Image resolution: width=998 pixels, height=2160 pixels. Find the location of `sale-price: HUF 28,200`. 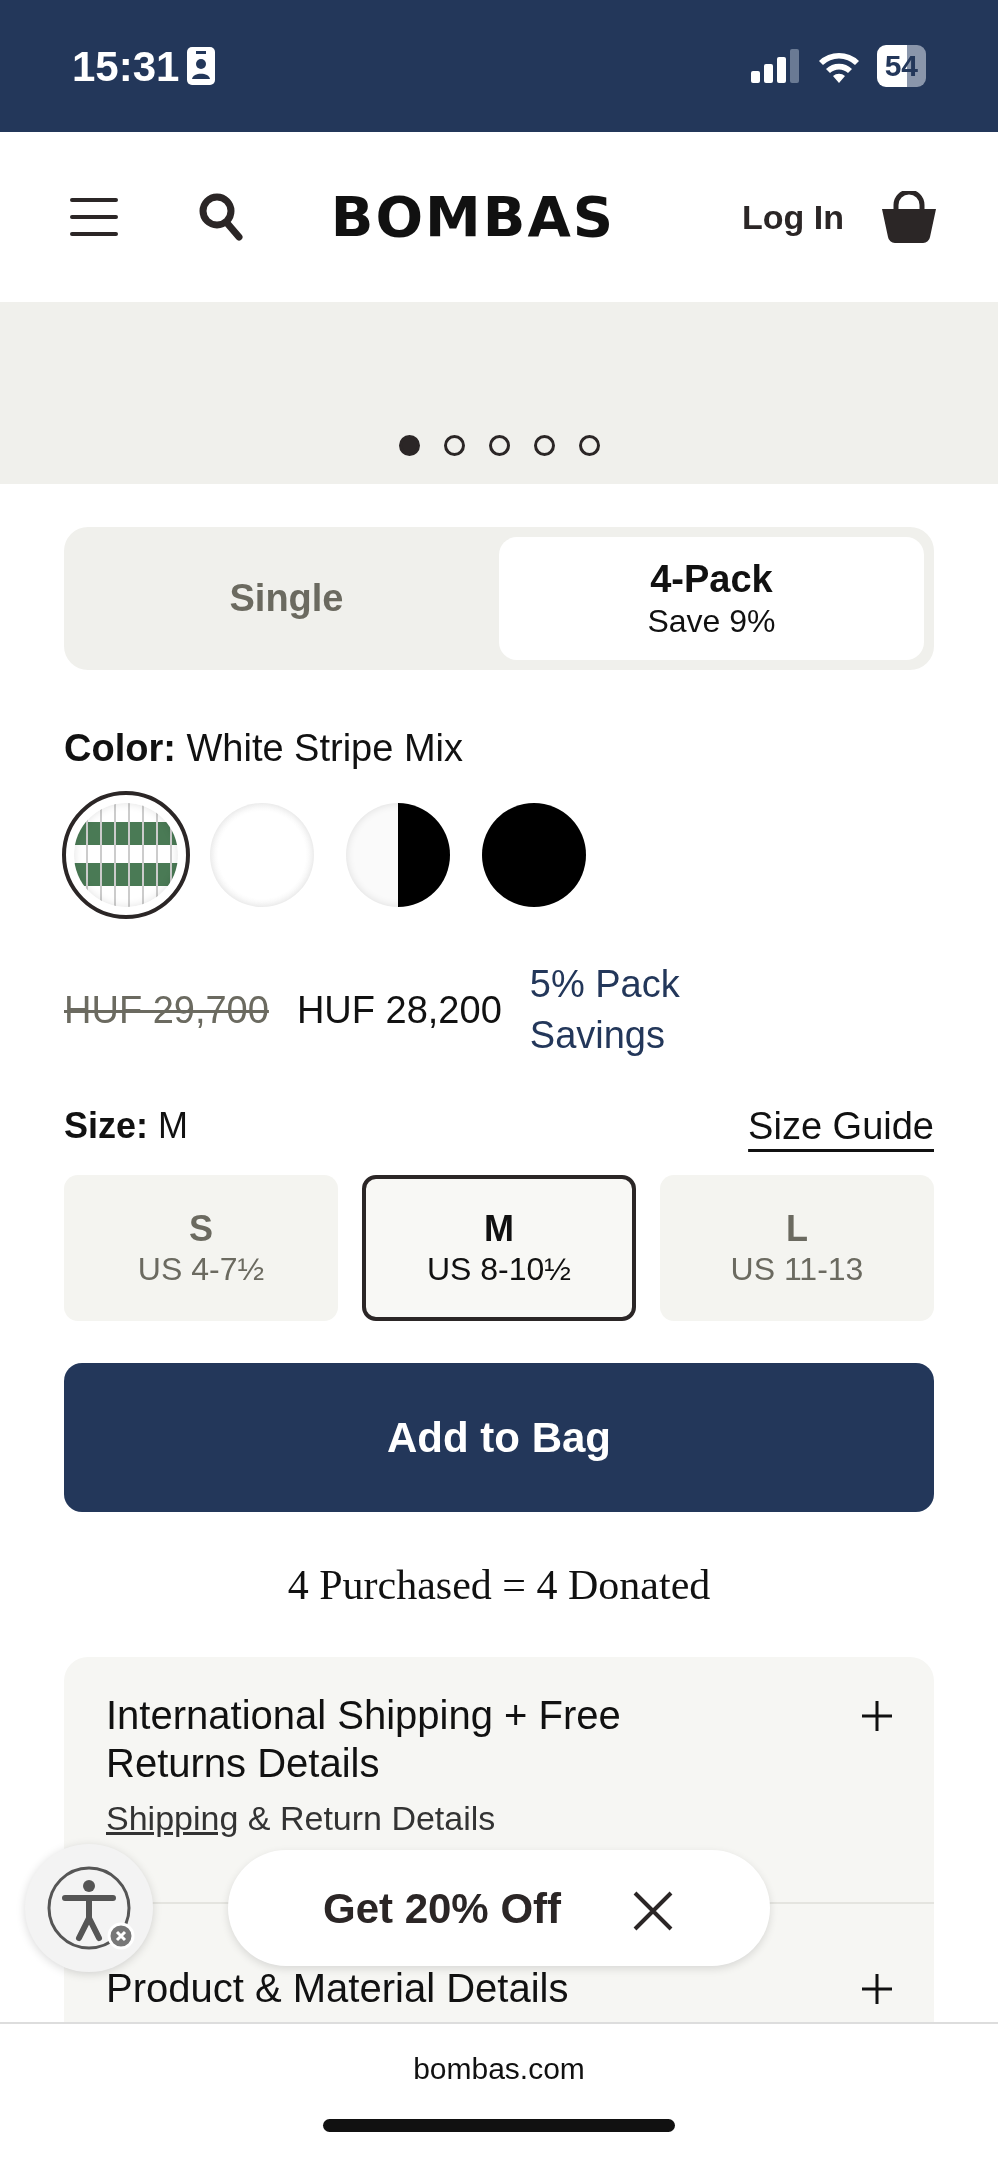

sale-price: HUF 28,200 is located at coordinates (399, 1010).